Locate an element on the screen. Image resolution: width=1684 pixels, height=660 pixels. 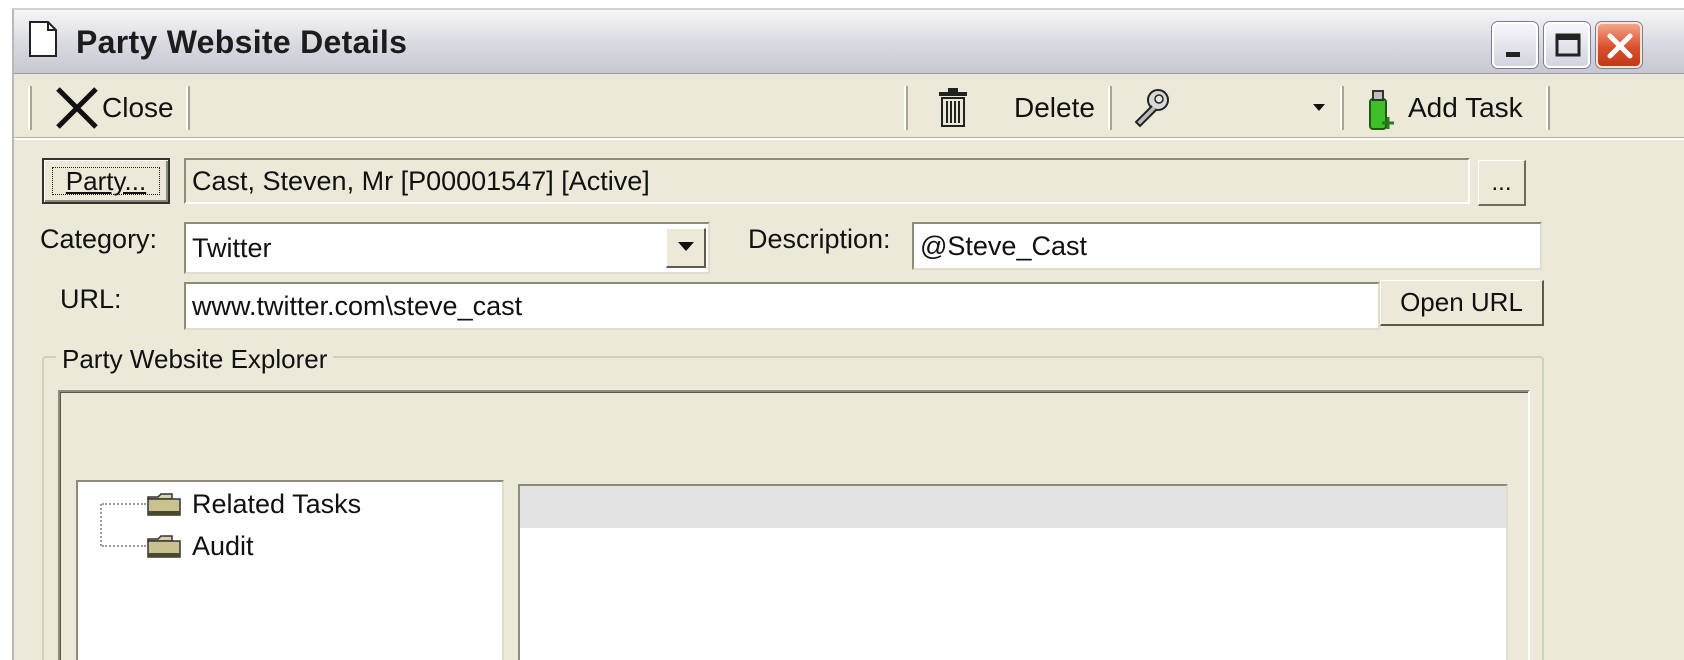
add-task-label: Add Task is located at coordinates (1465, 107).